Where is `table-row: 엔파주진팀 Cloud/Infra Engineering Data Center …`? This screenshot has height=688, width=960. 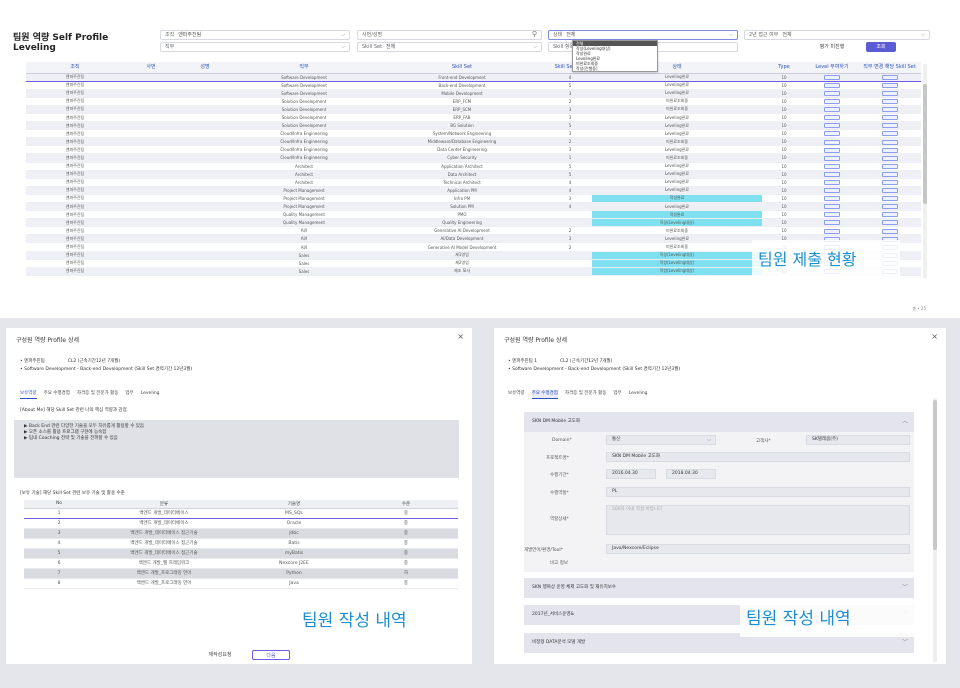
table-row: 엔파주진팀 Cloud/Infra Engineering Data Center … is located at coordinates (473, 150).